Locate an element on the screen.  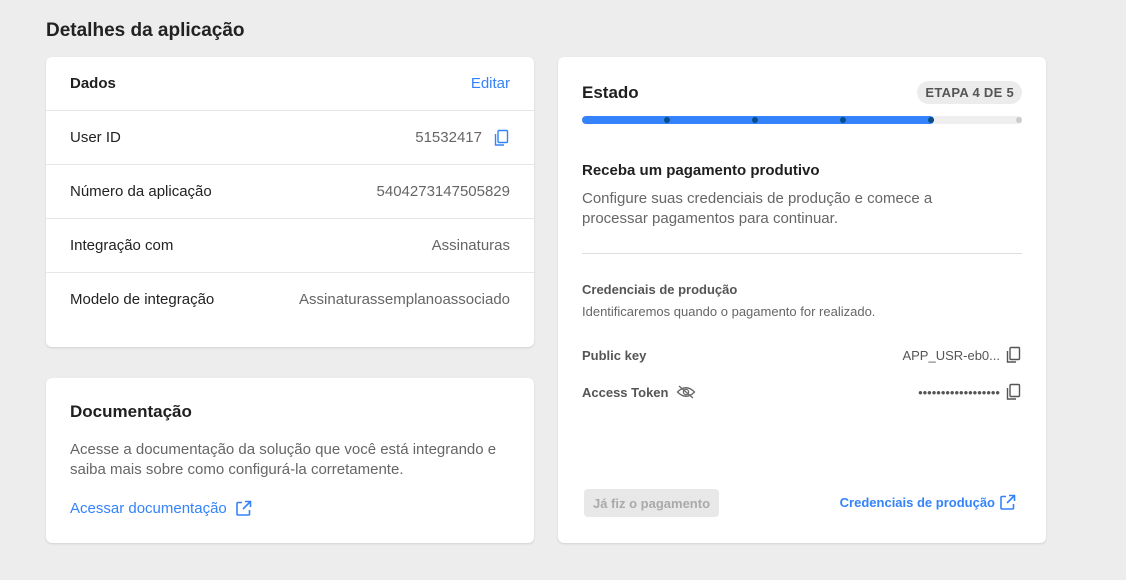
user-id-label: User ID is located at coordinates (95, 137).